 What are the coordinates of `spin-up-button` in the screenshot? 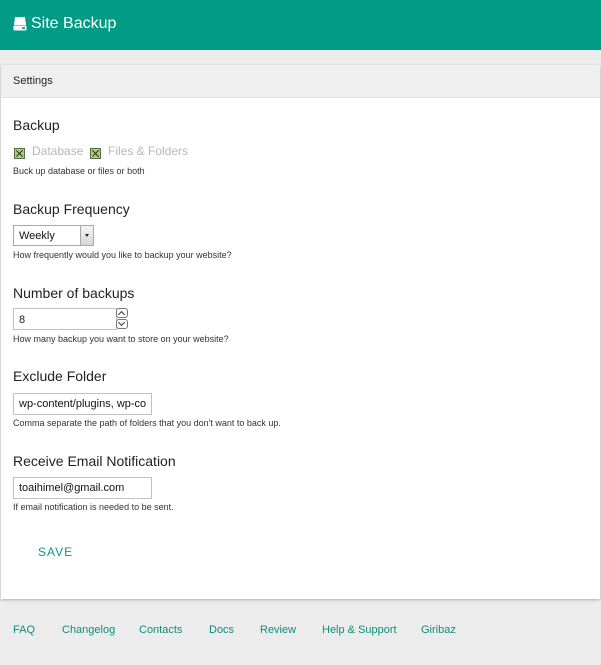 It's located at (122, 313).